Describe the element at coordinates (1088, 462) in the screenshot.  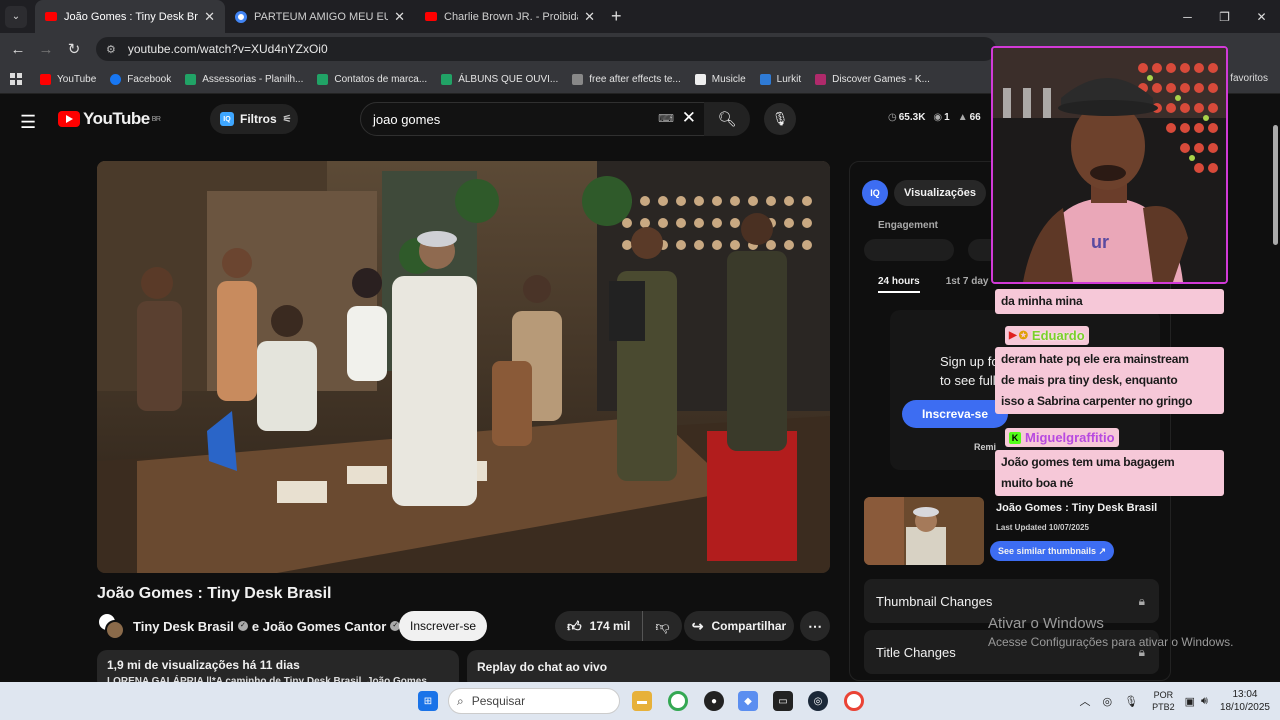
I see `chat-message-line: João gomes tem uma bagagem` at that location.